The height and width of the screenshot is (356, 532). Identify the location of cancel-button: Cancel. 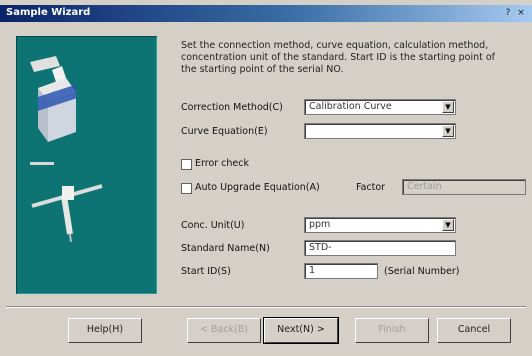
(474, 330).